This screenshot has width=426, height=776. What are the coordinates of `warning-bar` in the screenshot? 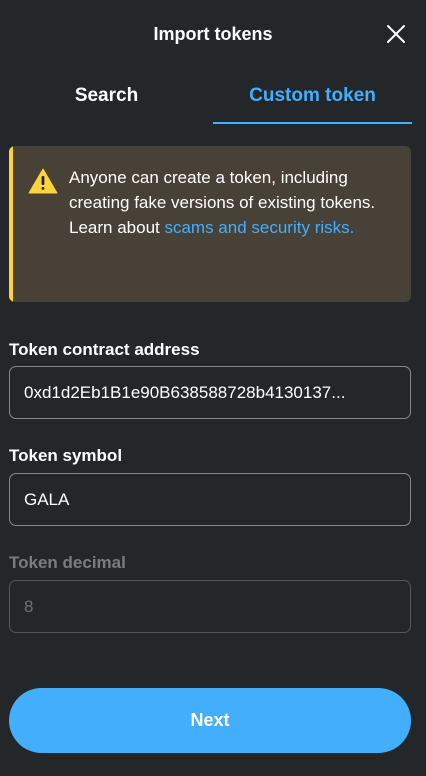 It's located at (11, 224).